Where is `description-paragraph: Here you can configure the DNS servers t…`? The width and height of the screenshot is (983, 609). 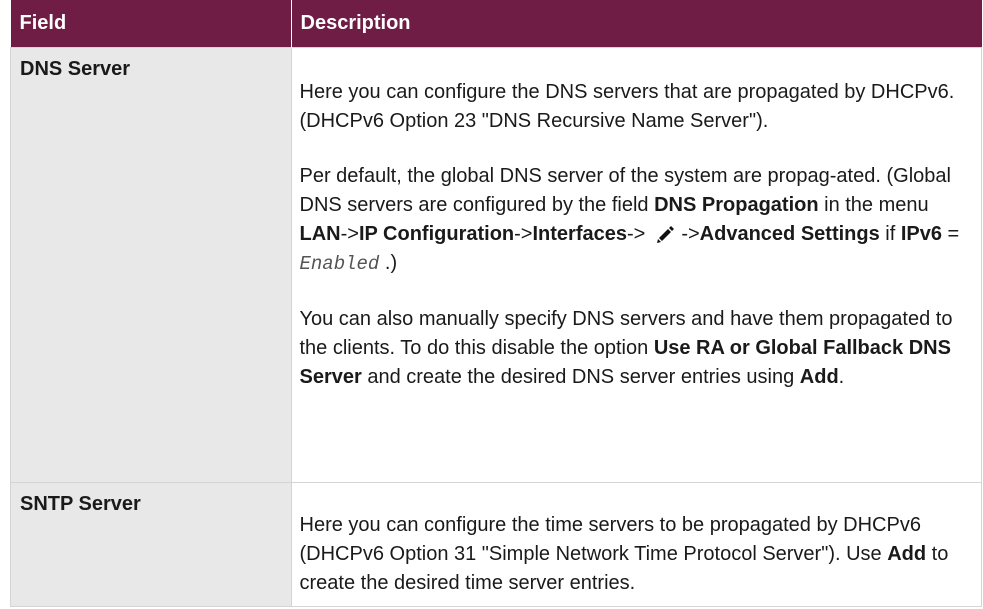 description-paragraph: Here you can configure the DNS servers t… is located at coordinates (627, 106).